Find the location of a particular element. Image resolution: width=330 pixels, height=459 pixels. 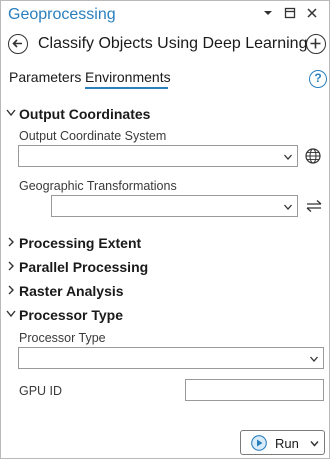

run-button: Run is located at coordinates (282, 442).